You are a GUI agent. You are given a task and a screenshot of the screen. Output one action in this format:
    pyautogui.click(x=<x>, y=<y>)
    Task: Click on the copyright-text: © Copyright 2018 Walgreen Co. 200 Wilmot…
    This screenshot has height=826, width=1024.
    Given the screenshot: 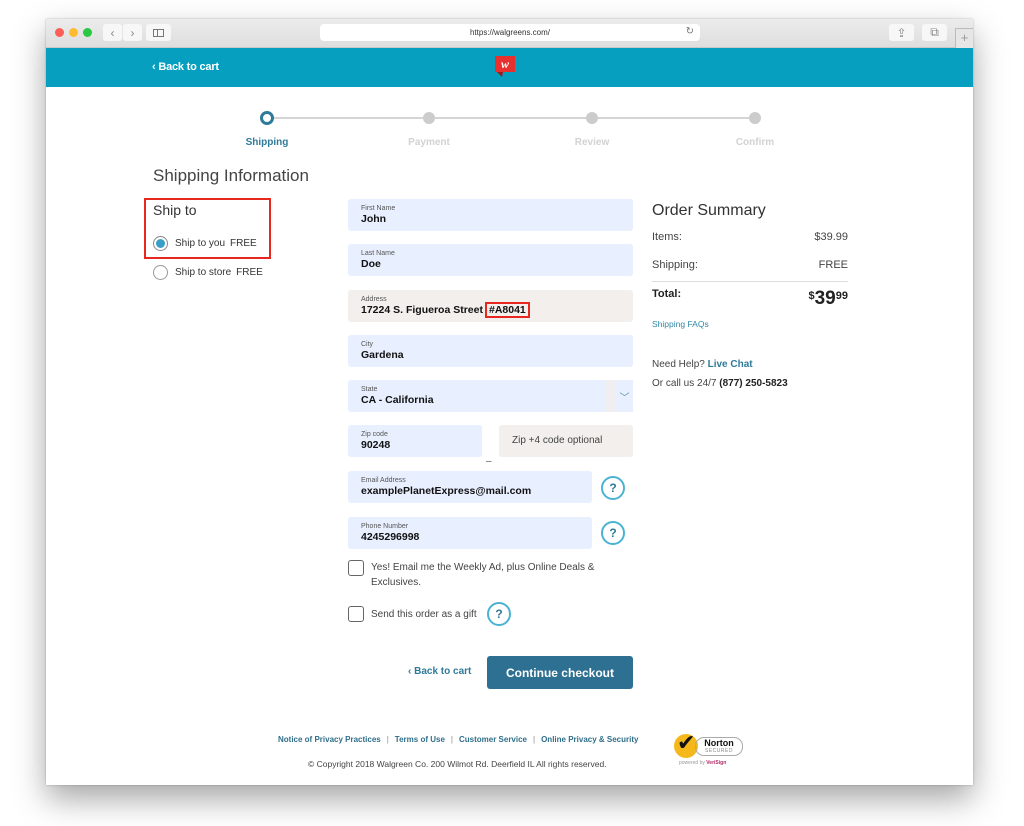 What is the action you would take?
    pyautogui.click(x=457, y=764)
    